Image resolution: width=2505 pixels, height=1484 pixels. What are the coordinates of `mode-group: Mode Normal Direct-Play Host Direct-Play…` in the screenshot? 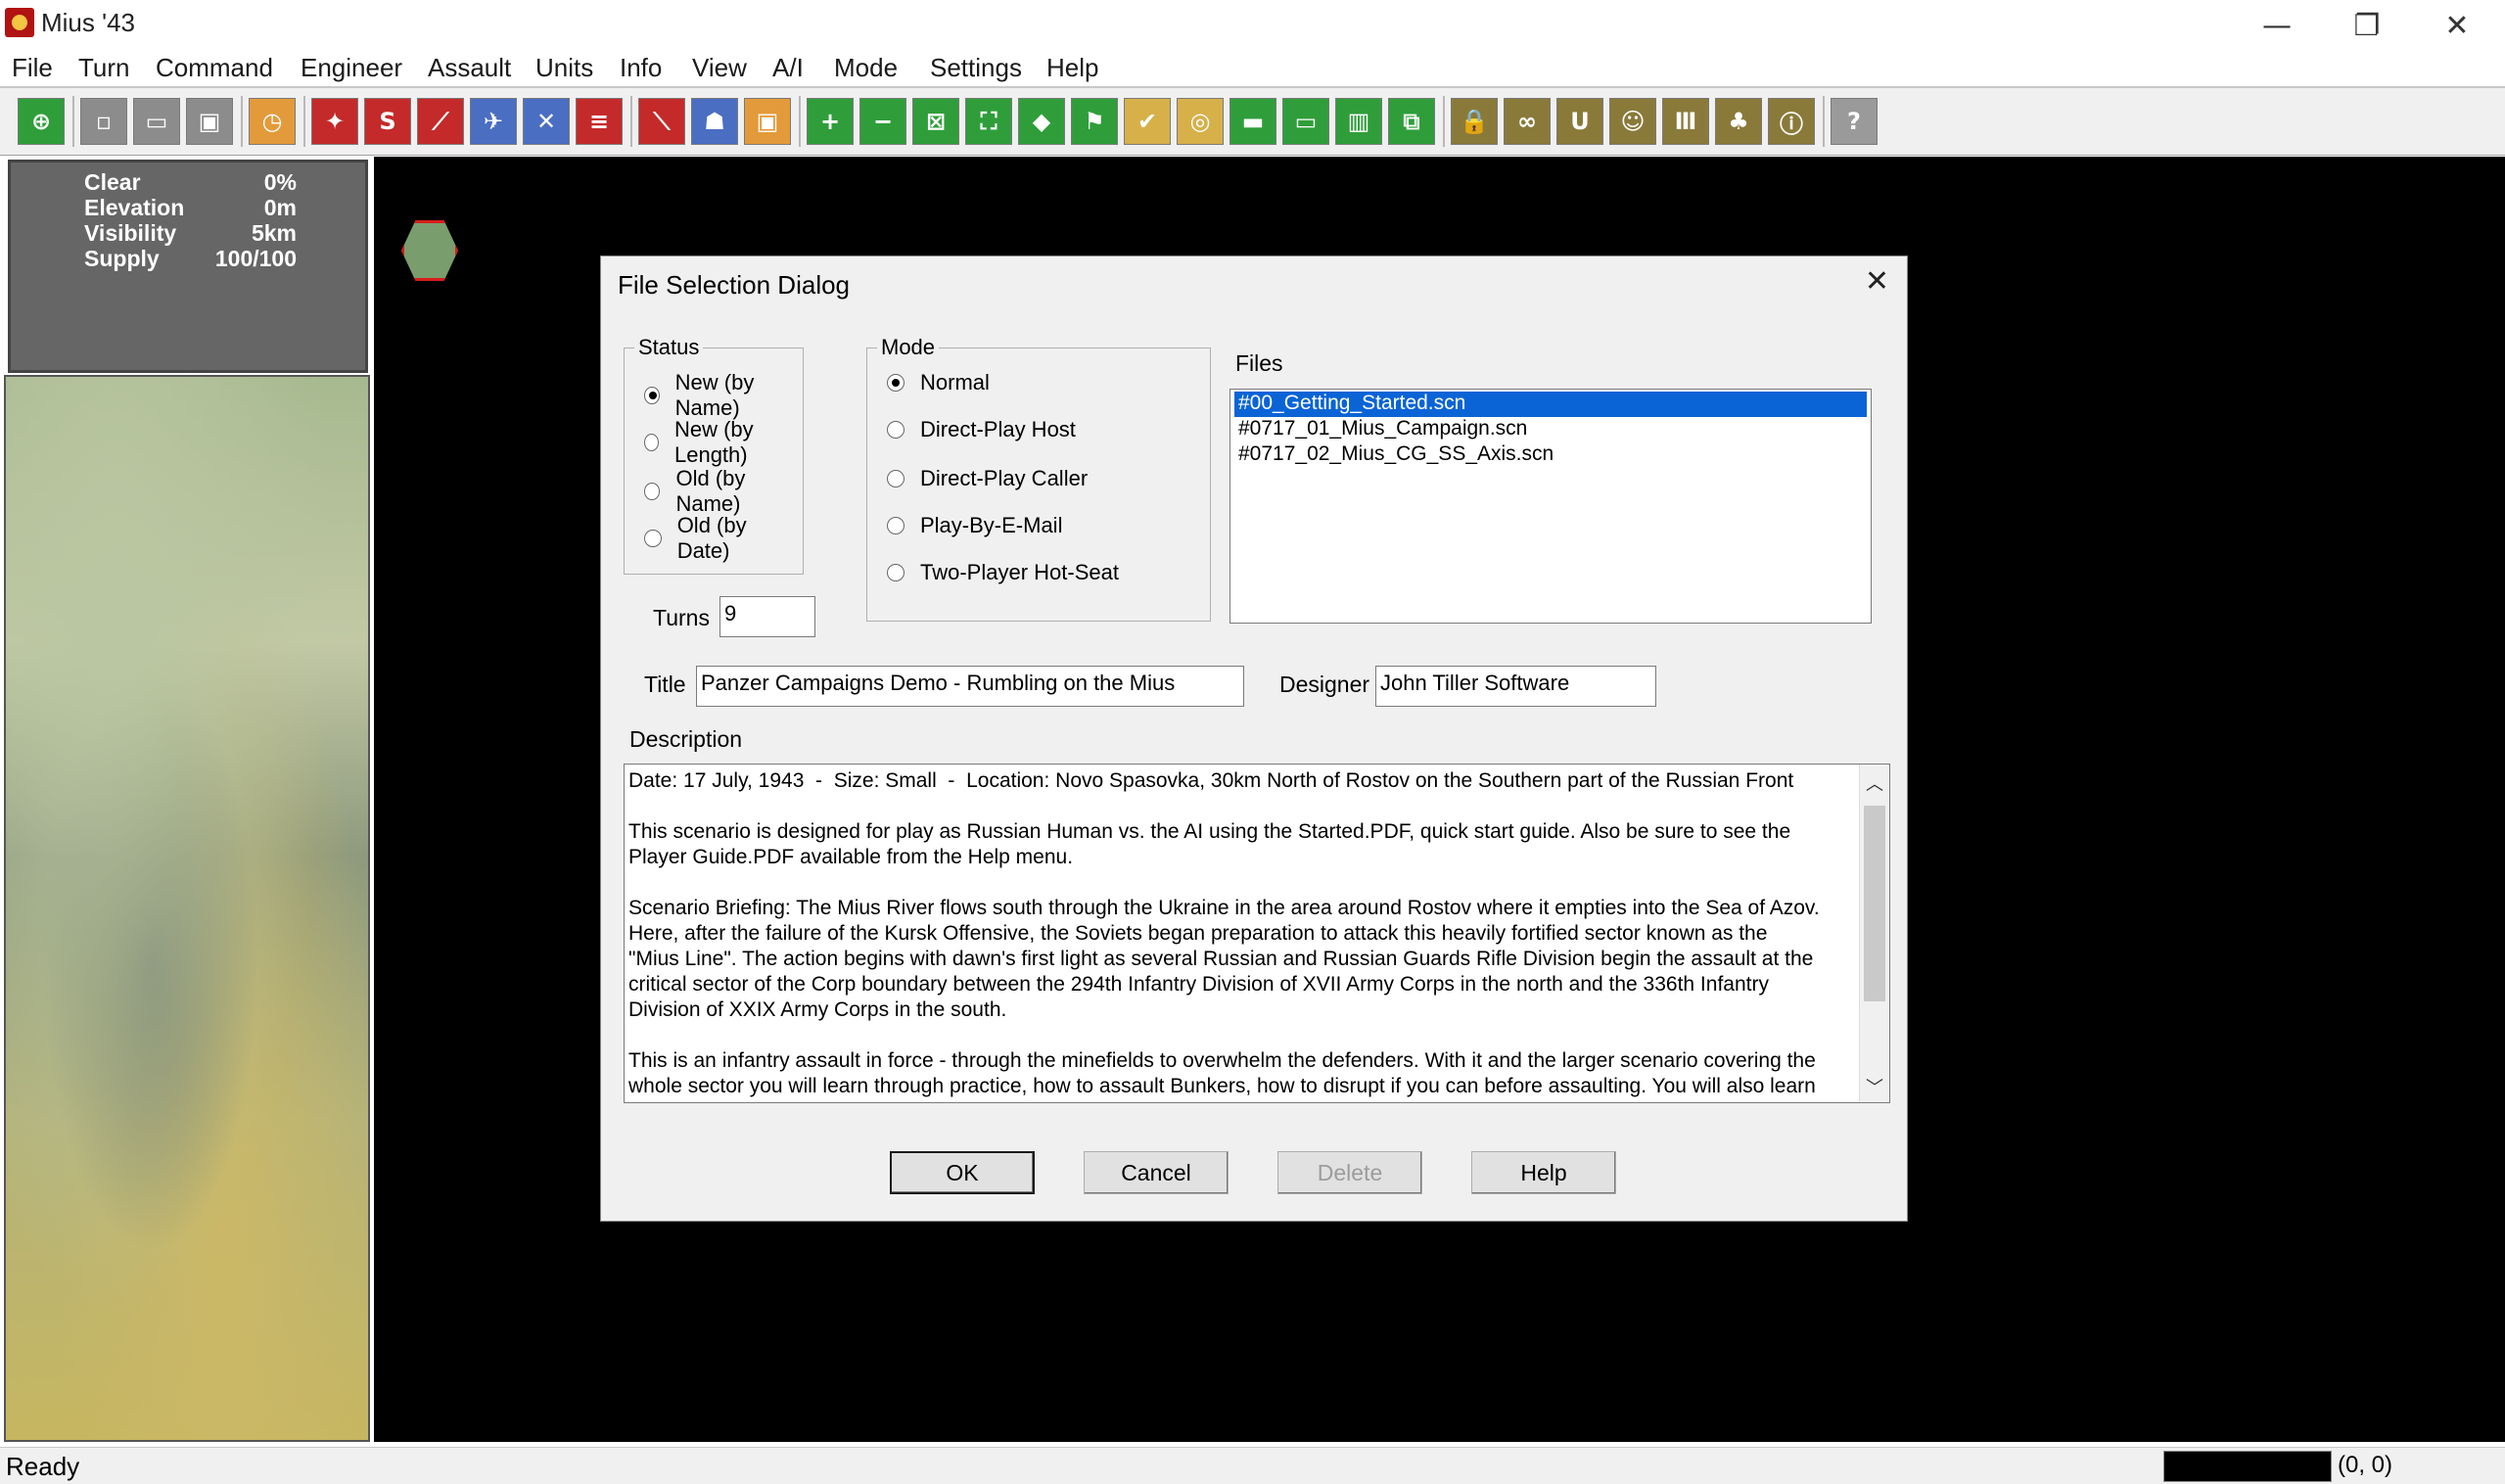 It's located at (1038, 478).